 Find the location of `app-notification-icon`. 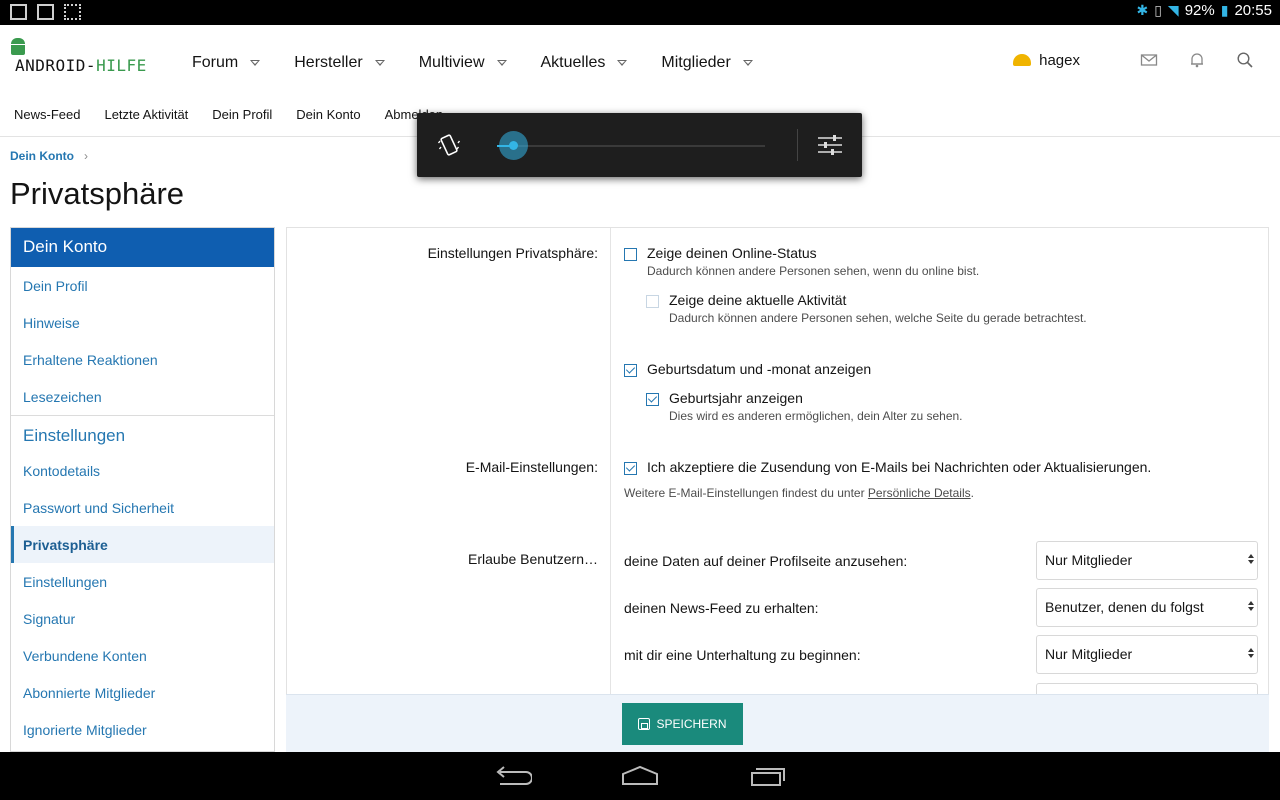

app-notification-icon is located at coordinates (72, 12).